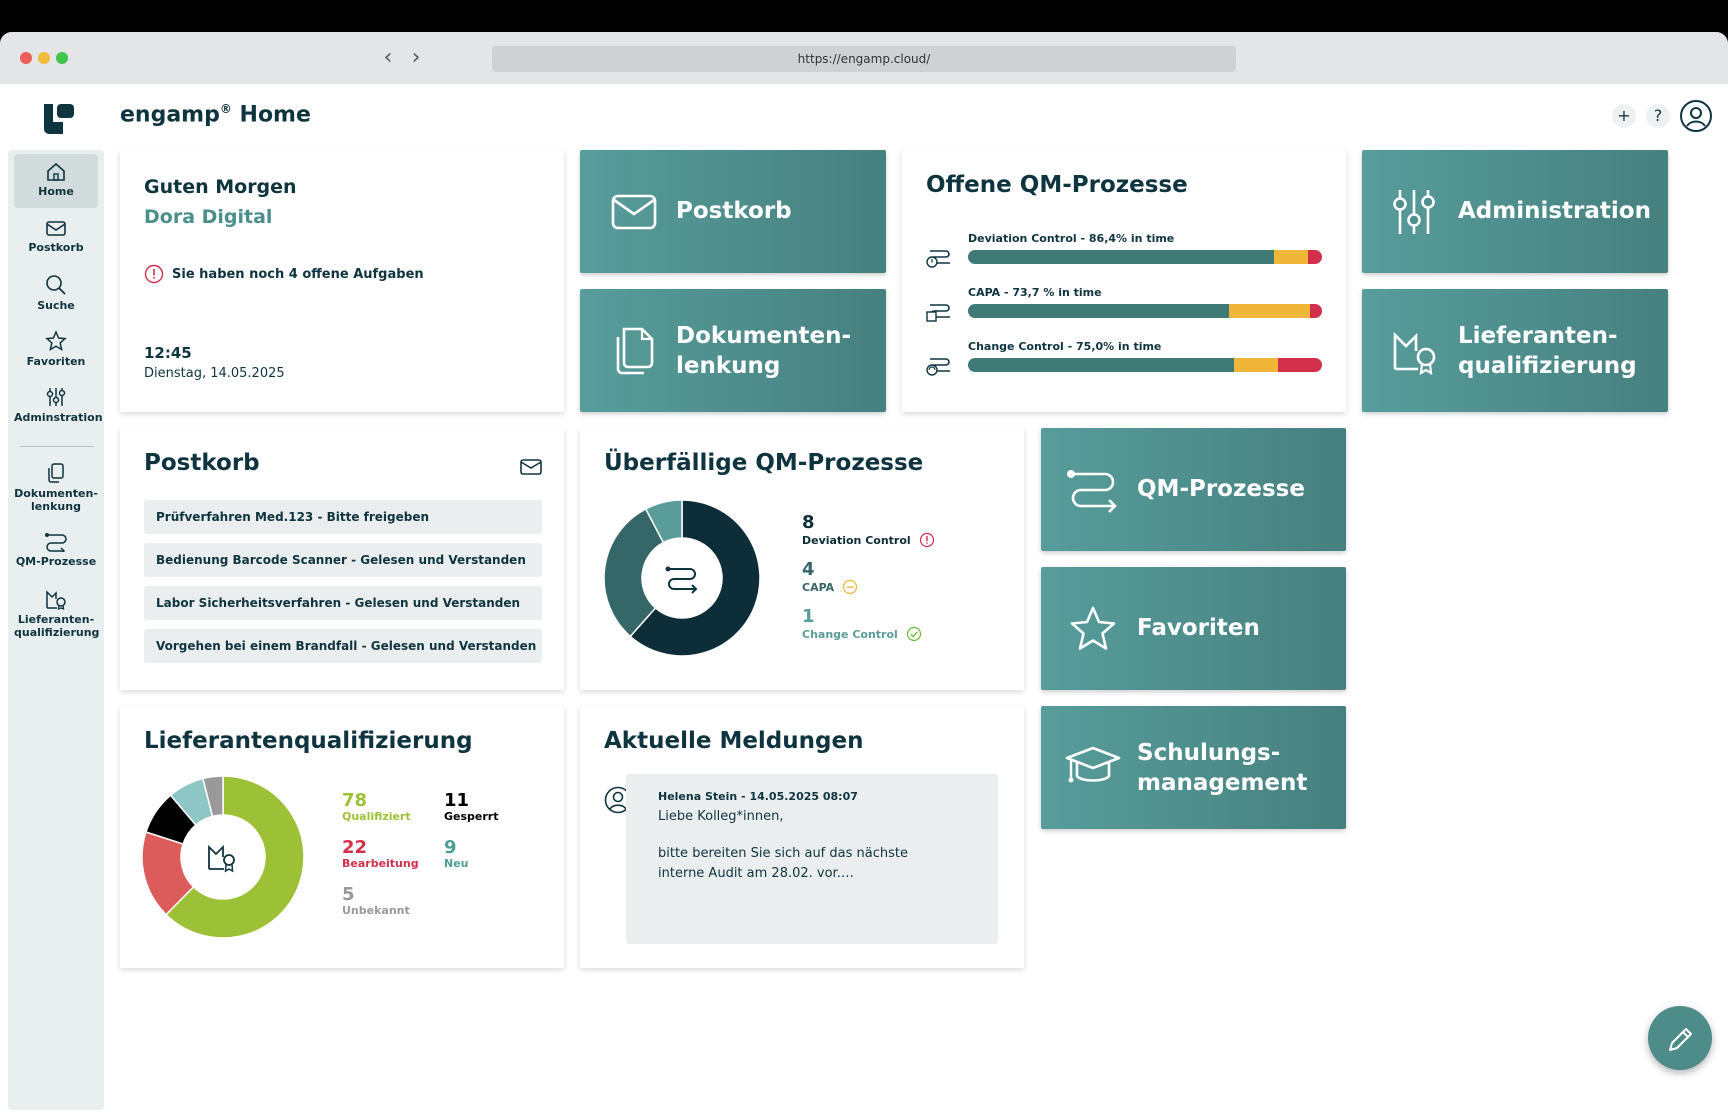 The width and height of the screenshot is (1728, 1117). I want to click on bar-segment-in-time, so click(1121, 257).